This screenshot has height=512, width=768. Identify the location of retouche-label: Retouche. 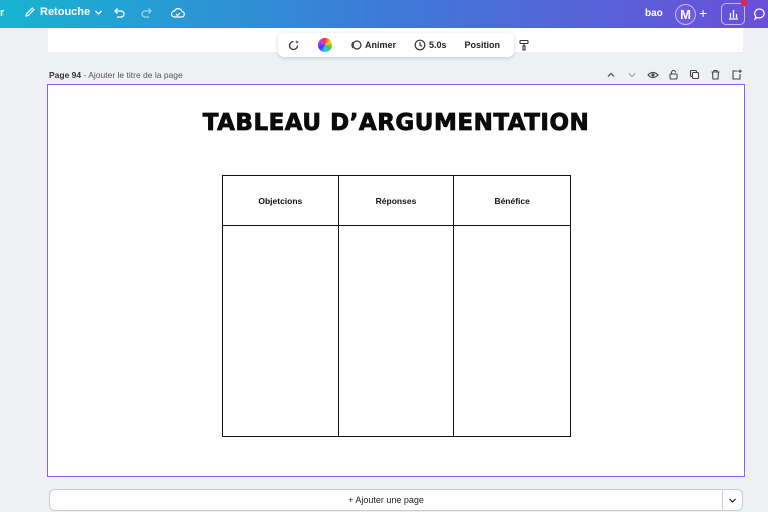
(65, 12).